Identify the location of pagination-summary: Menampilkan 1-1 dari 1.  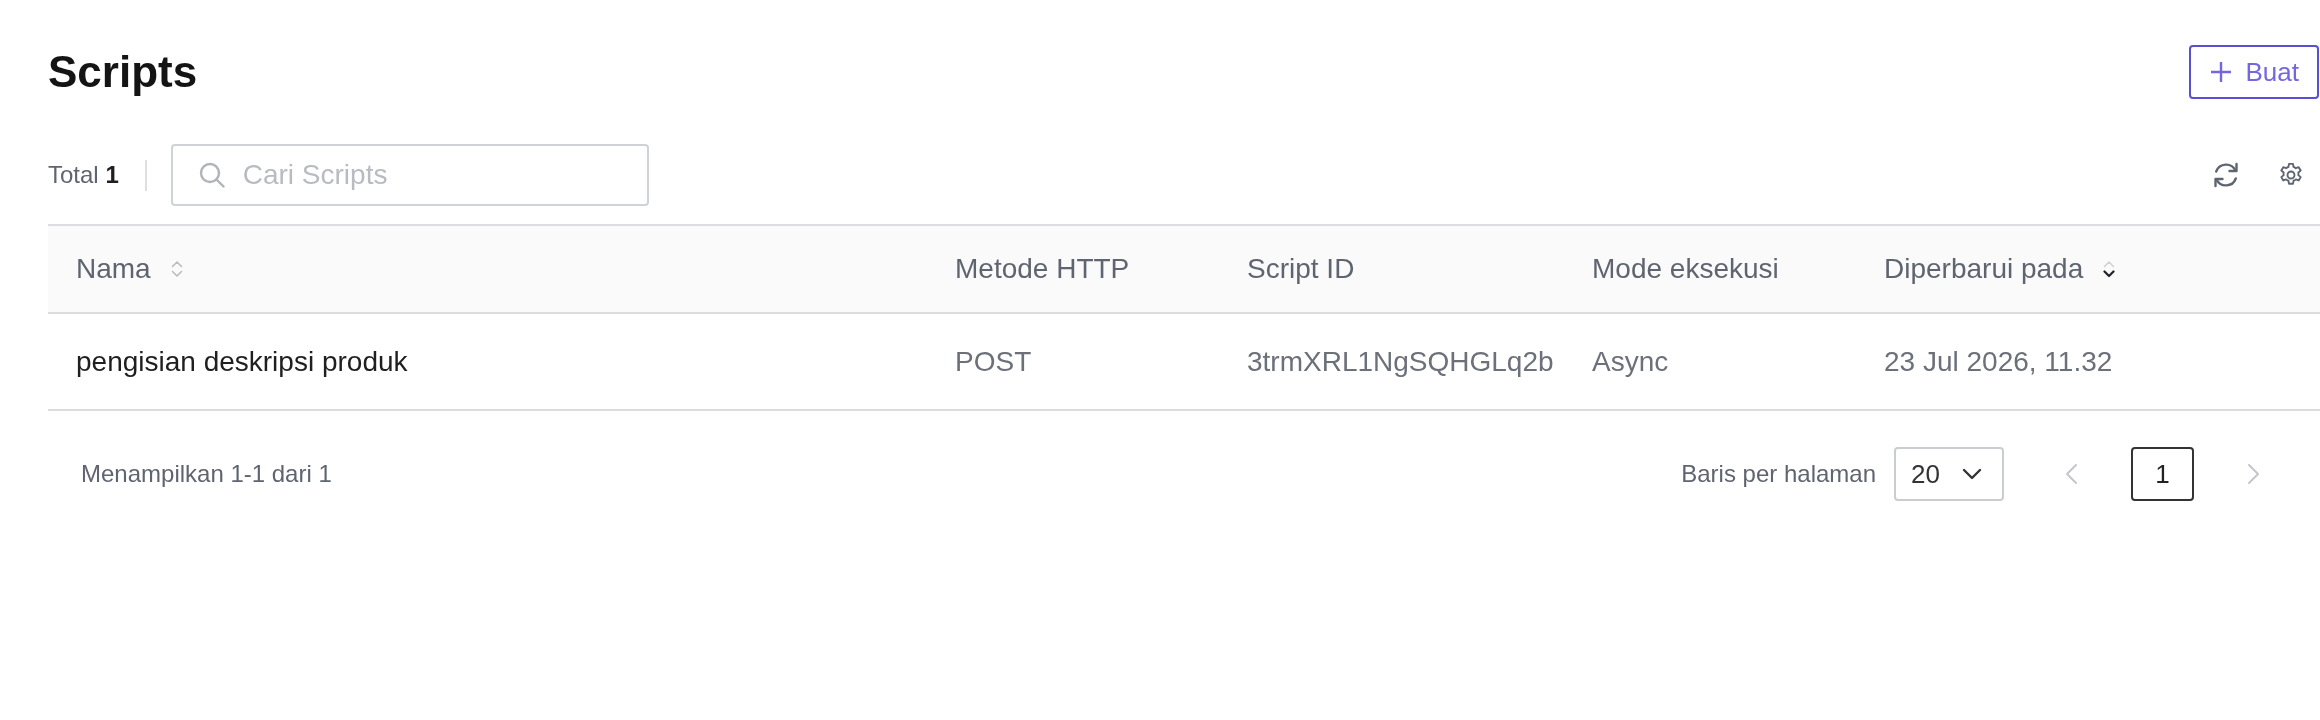
(206, 474).